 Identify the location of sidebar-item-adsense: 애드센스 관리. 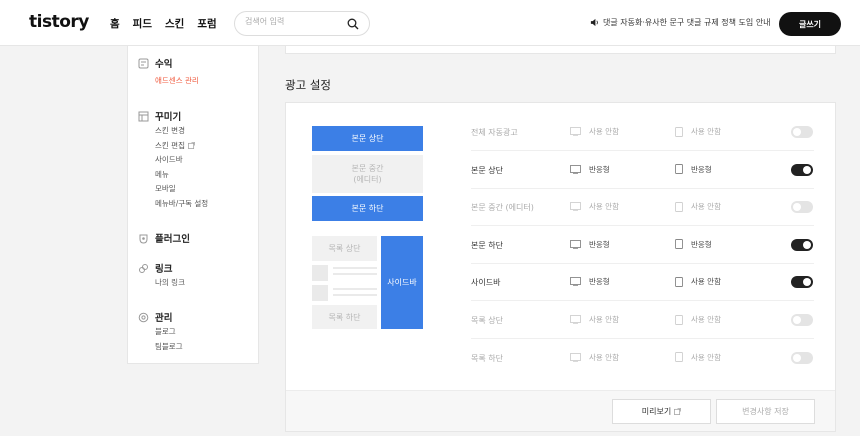
(177, 81).